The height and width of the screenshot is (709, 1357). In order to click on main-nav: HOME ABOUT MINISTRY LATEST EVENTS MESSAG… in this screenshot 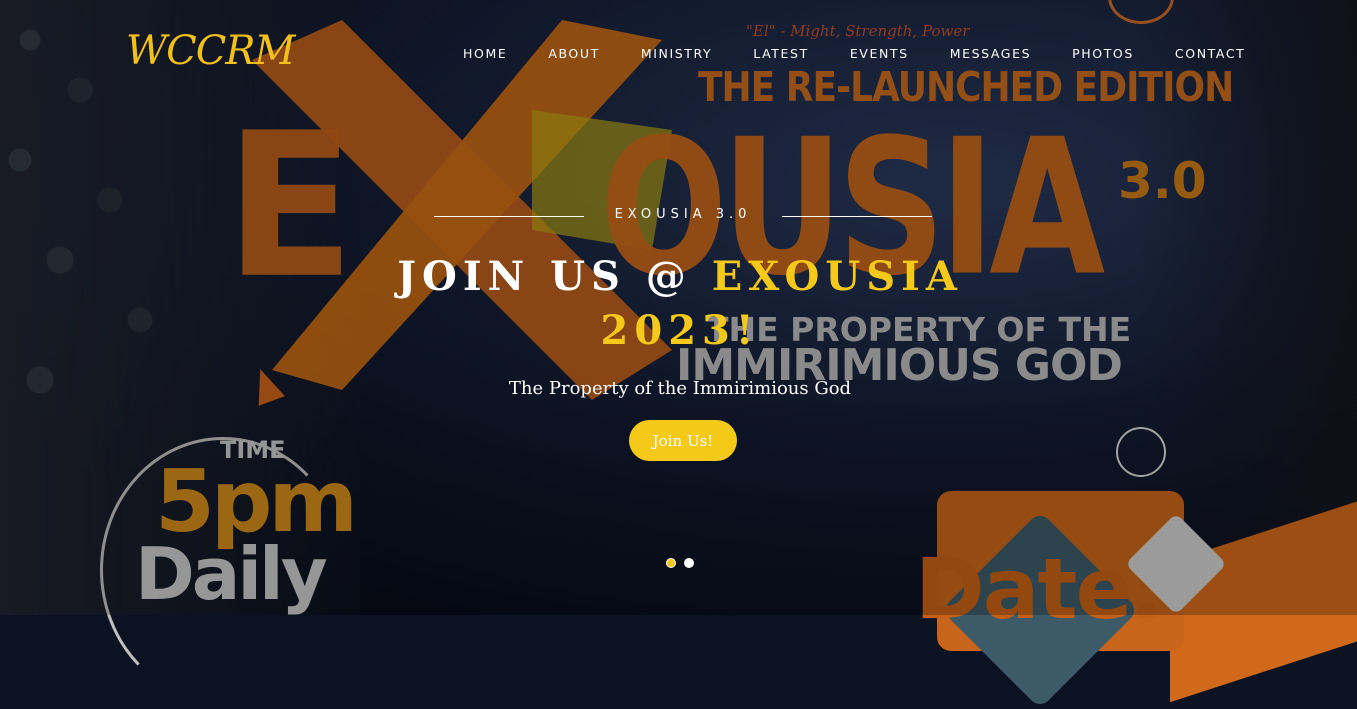, I will do `click(854, 55)`.